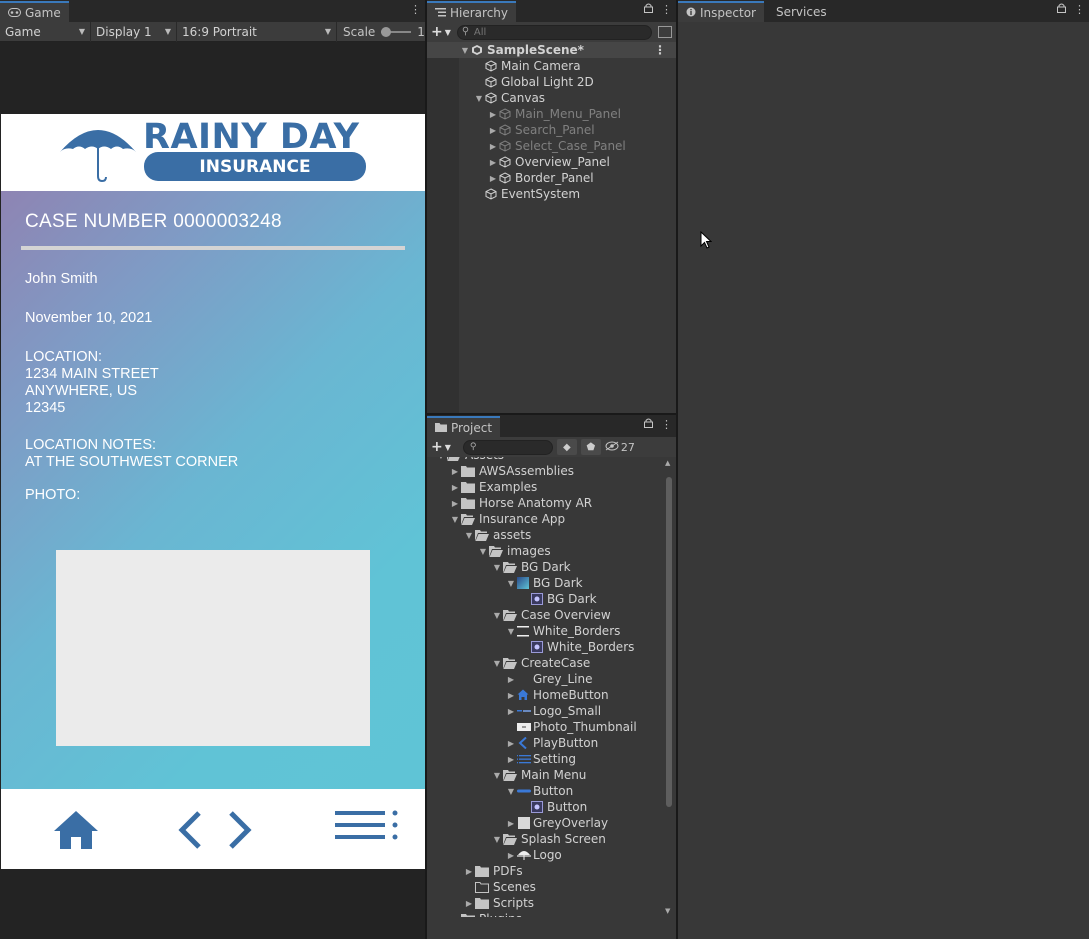 This screenshot has width=1089, height=939. Describe the element at coordinates (544, 519) in the screenshot. I see `project-item: ▼ Insurance App` at that location.